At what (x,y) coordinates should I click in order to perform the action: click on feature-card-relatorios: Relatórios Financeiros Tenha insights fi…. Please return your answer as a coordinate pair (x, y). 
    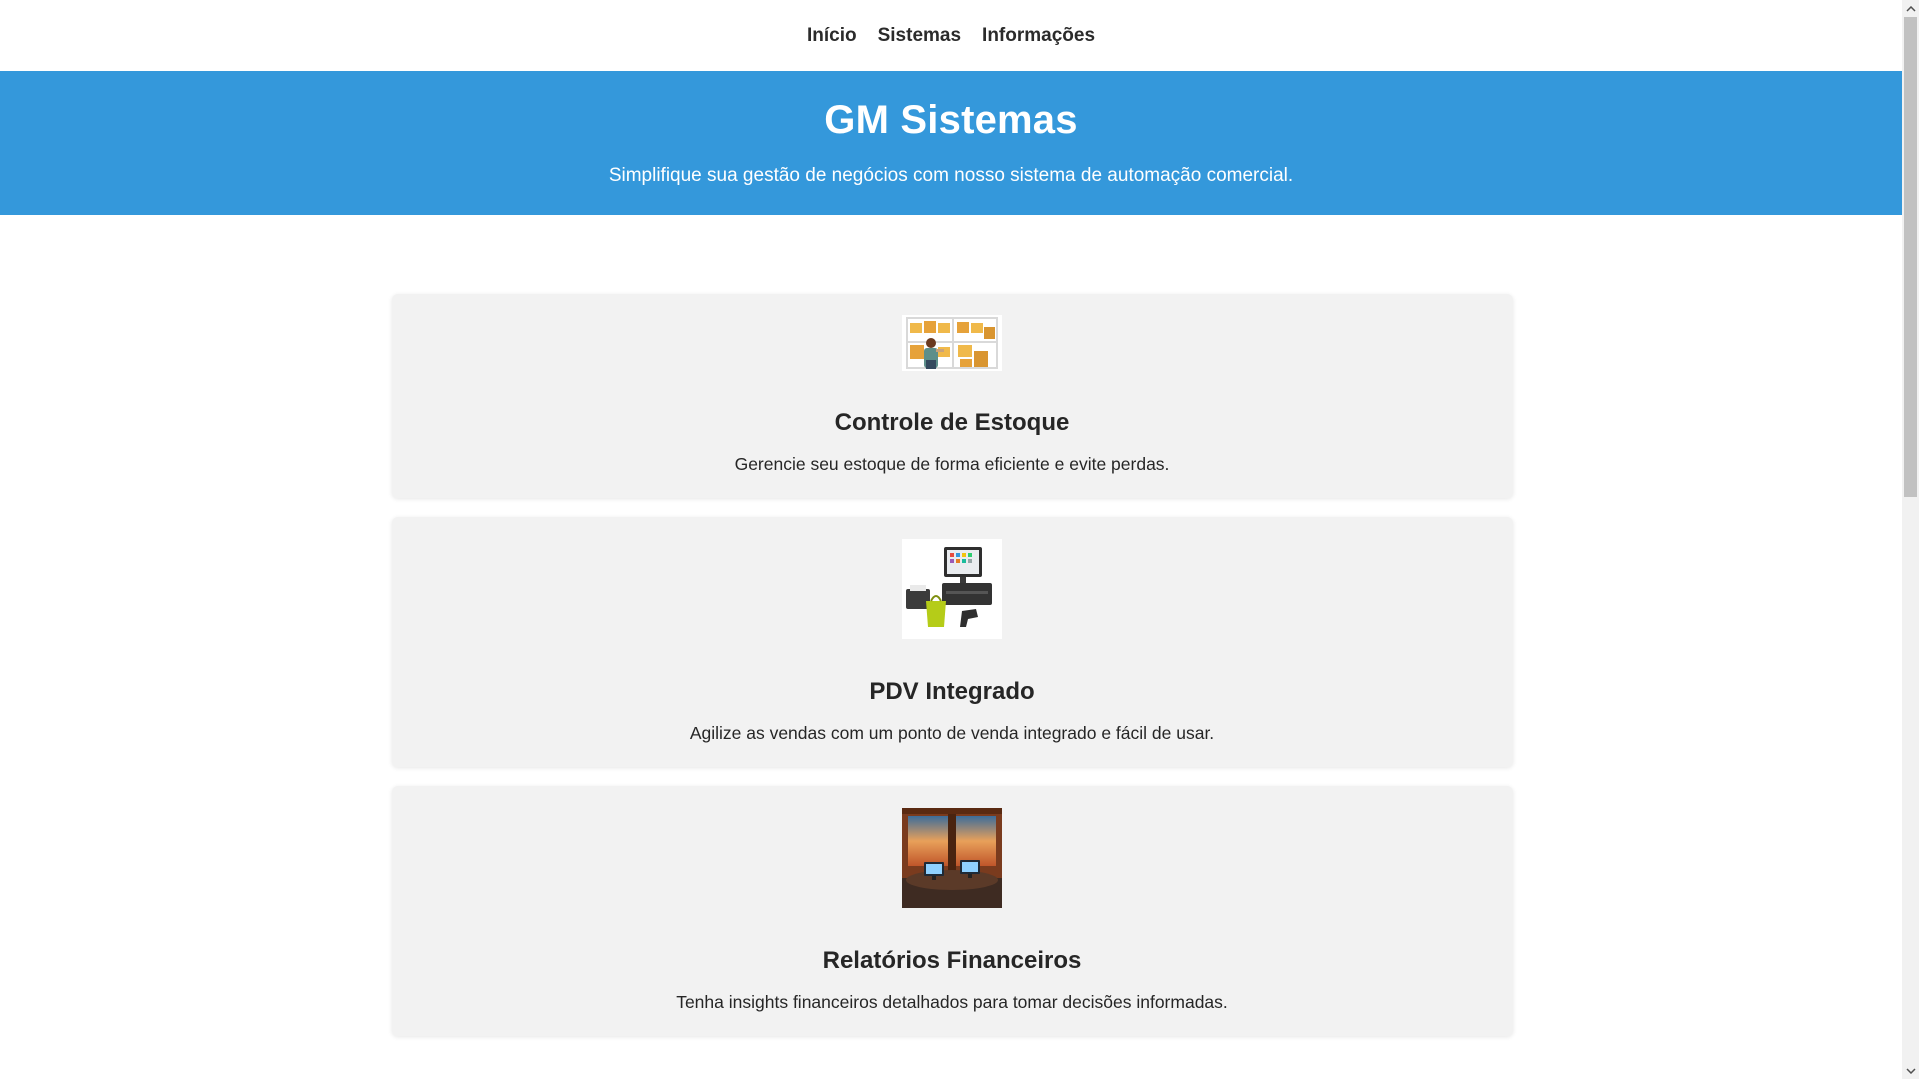
    Looking at the image, I should click on (952, 911).